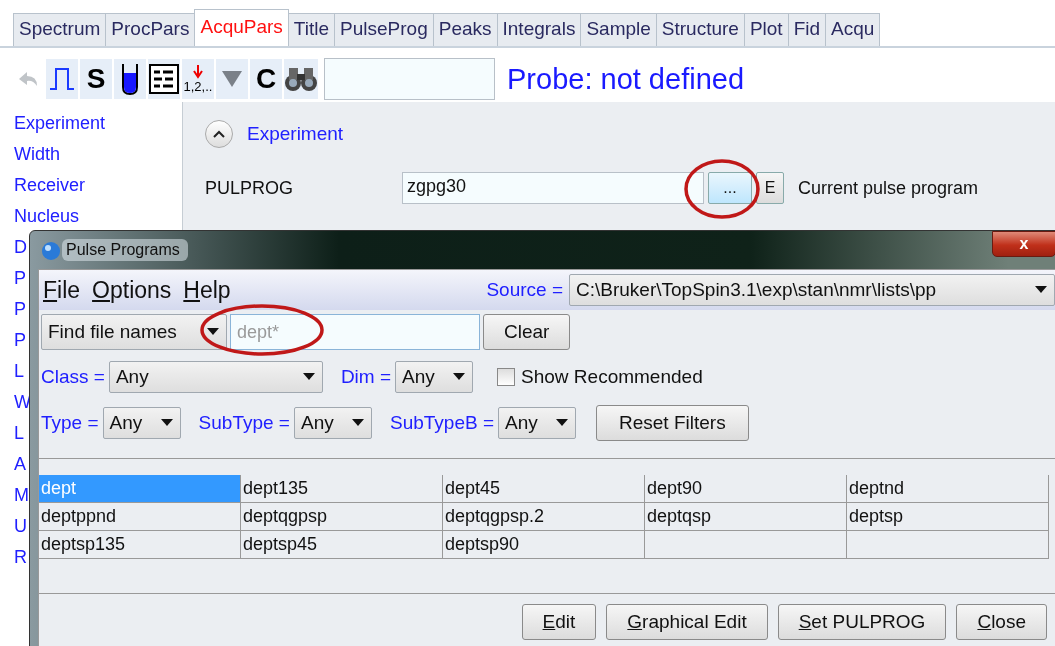 This screenshot has width=1055, height=646. I want to click on dialog-title: Pulse Programs, so click(125, 250).